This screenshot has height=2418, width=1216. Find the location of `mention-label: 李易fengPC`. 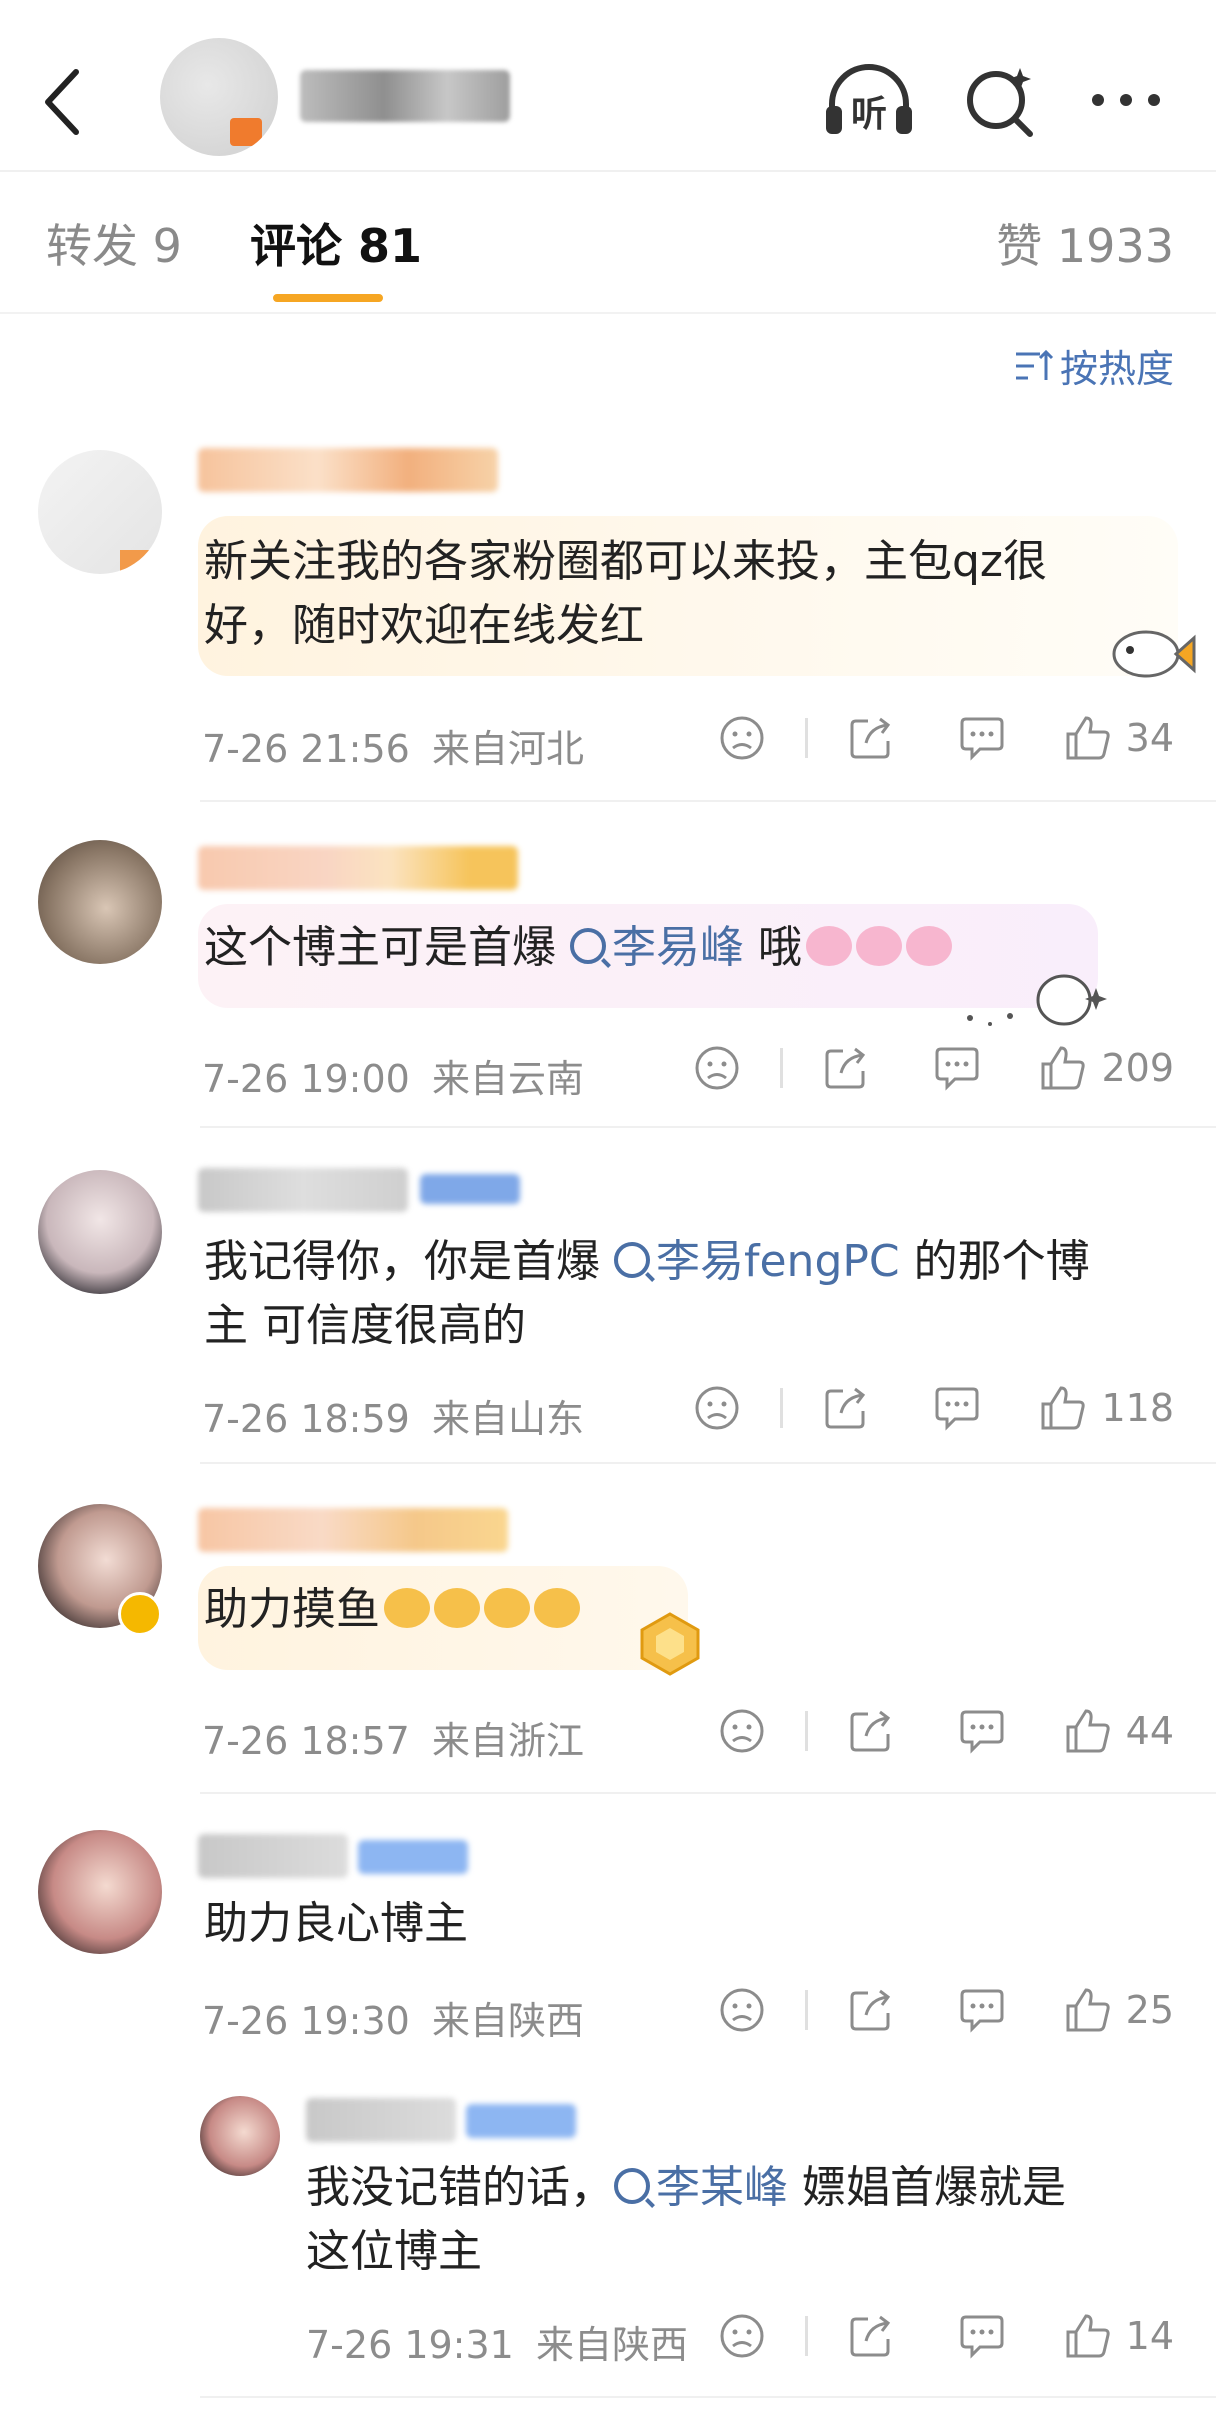

mention-label: 李易fengPC is located at coordinates (778, 1261).